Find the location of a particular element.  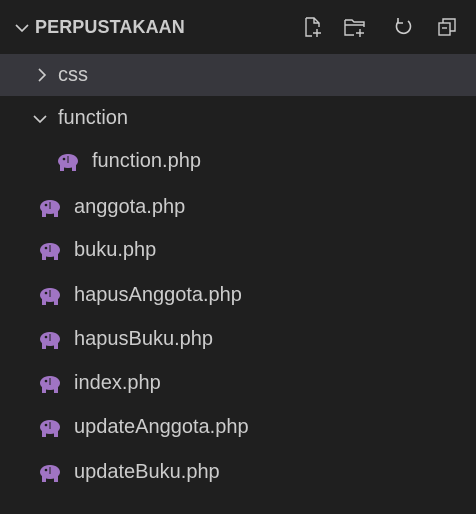

folder-label-function: function is located at coordinates (93, 118).